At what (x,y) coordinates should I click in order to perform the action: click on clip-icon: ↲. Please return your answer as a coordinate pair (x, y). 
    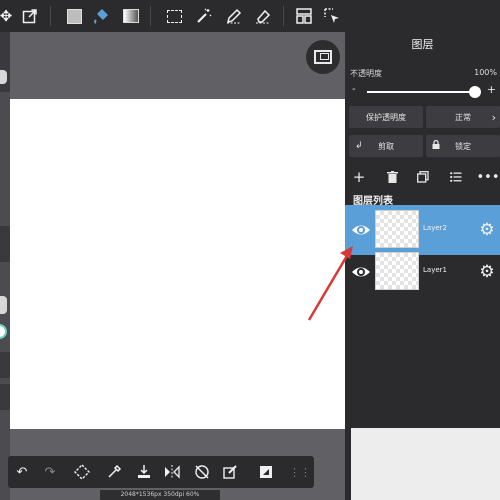
    Looking at the image, I should click on (359, 146).